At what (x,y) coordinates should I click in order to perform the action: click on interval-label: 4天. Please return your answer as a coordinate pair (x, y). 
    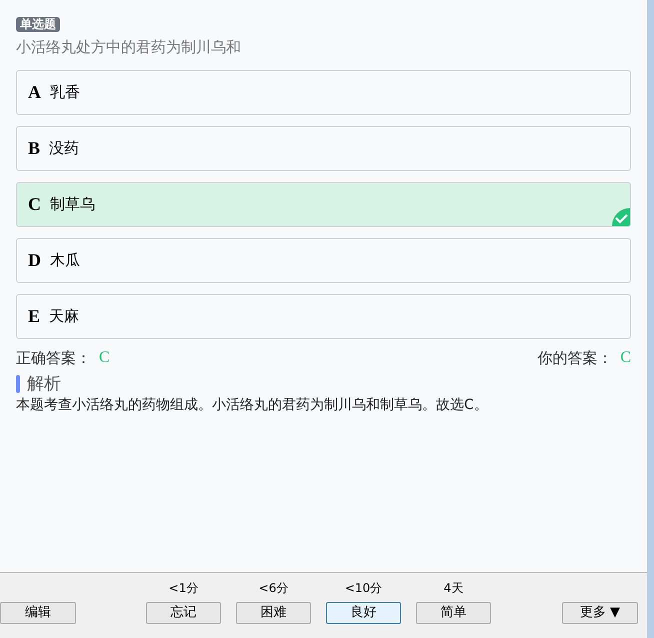
    Looking at the image, I should click on (454, 588).